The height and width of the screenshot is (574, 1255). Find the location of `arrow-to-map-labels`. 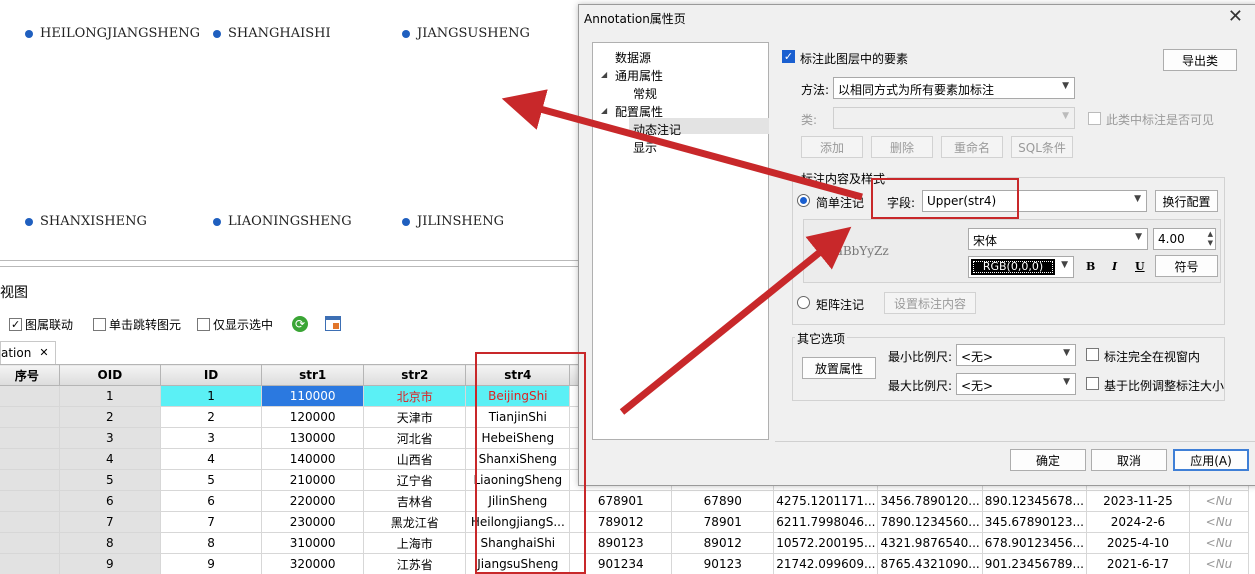

arrow-to-map-labels is located at coordinates (682, 145).